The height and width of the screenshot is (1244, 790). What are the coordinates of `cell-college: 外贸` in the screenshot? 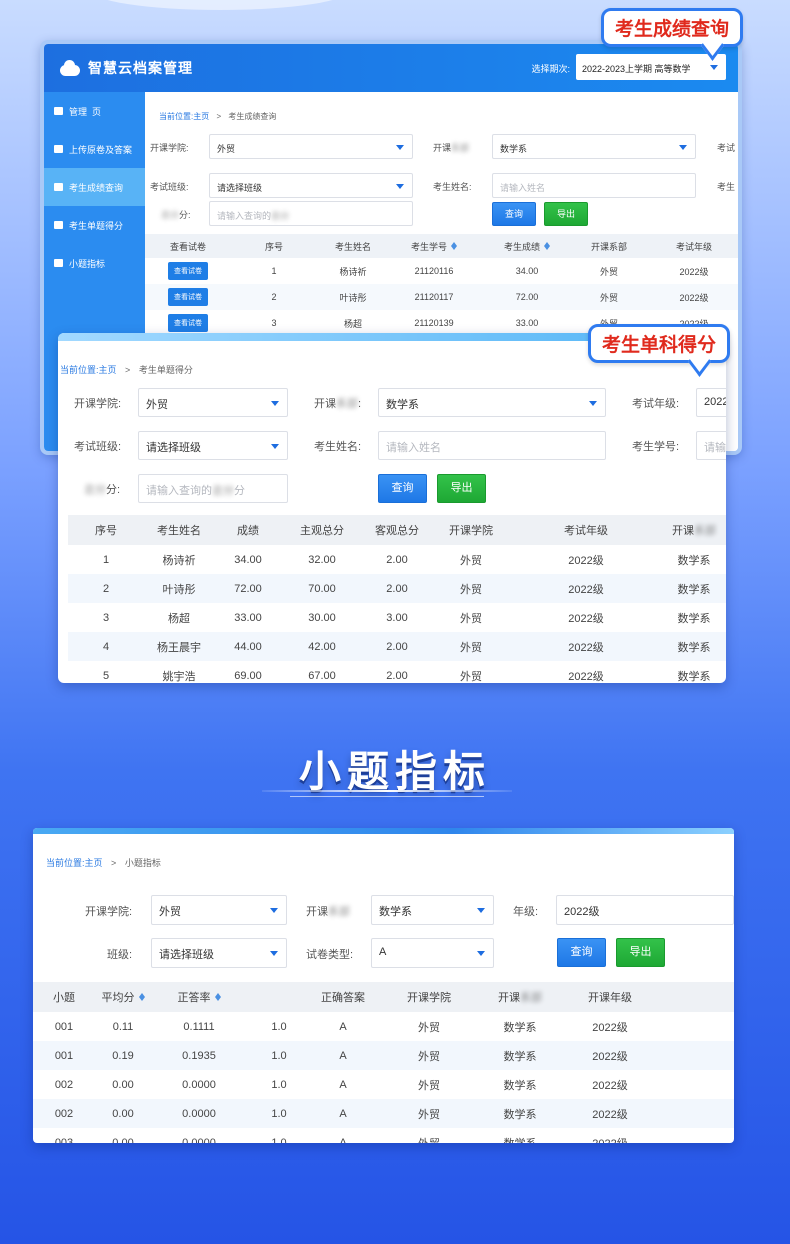 It's located at (429, 1027).